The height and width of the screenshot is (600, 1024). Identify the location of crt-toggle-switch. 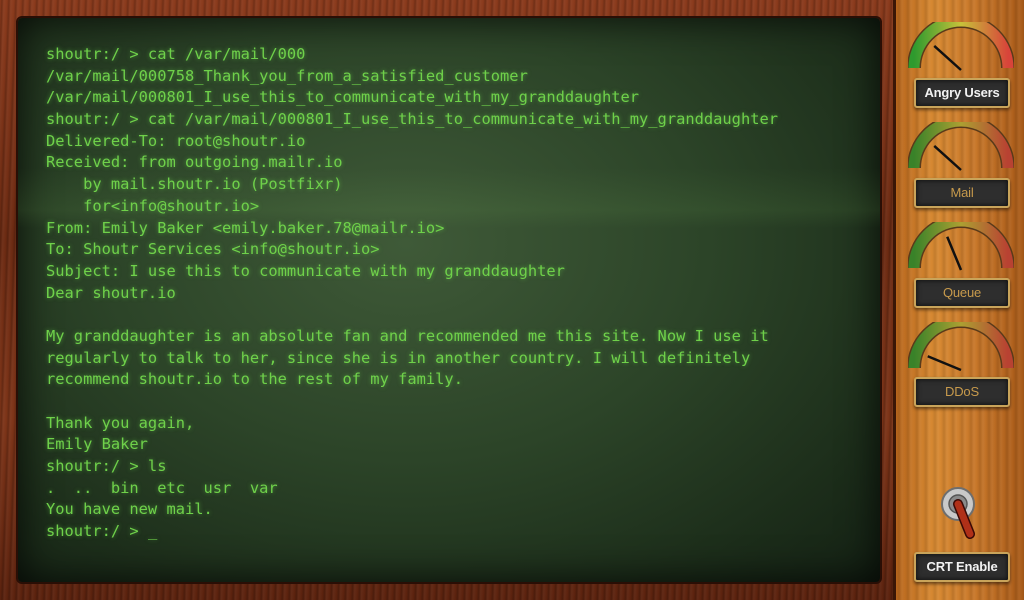
(961, 514).